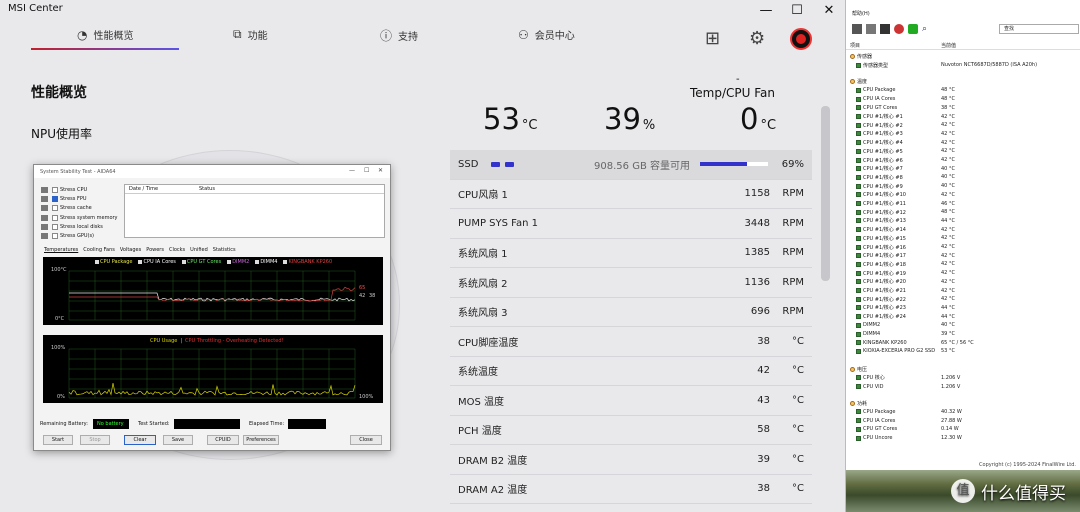 The image size is (1080, 512). What do you see at coordinates (963, 386) in the screenshot?
I see `tree-row: CPU VID 1.206 V` at bounding box center [963, 386].